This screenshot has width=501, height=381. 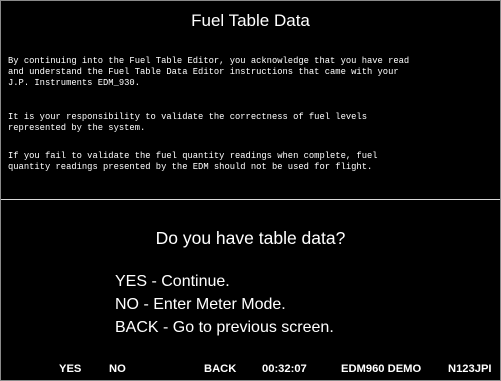 What do you see at coordinates (224, 327) in the screenshot?
I see `option-back-previous: BACK - Go to previous screen.` at bounding box center [224, 327].